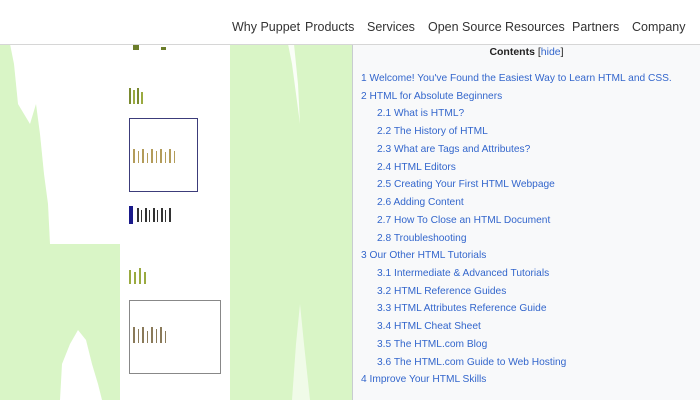 The width and height of the screenshot is (700, 400). Describe the element at coordinates (423, 379) in the screenshot. I see `toc-item-4: 4 Improve Your HTML Skills` at that location.